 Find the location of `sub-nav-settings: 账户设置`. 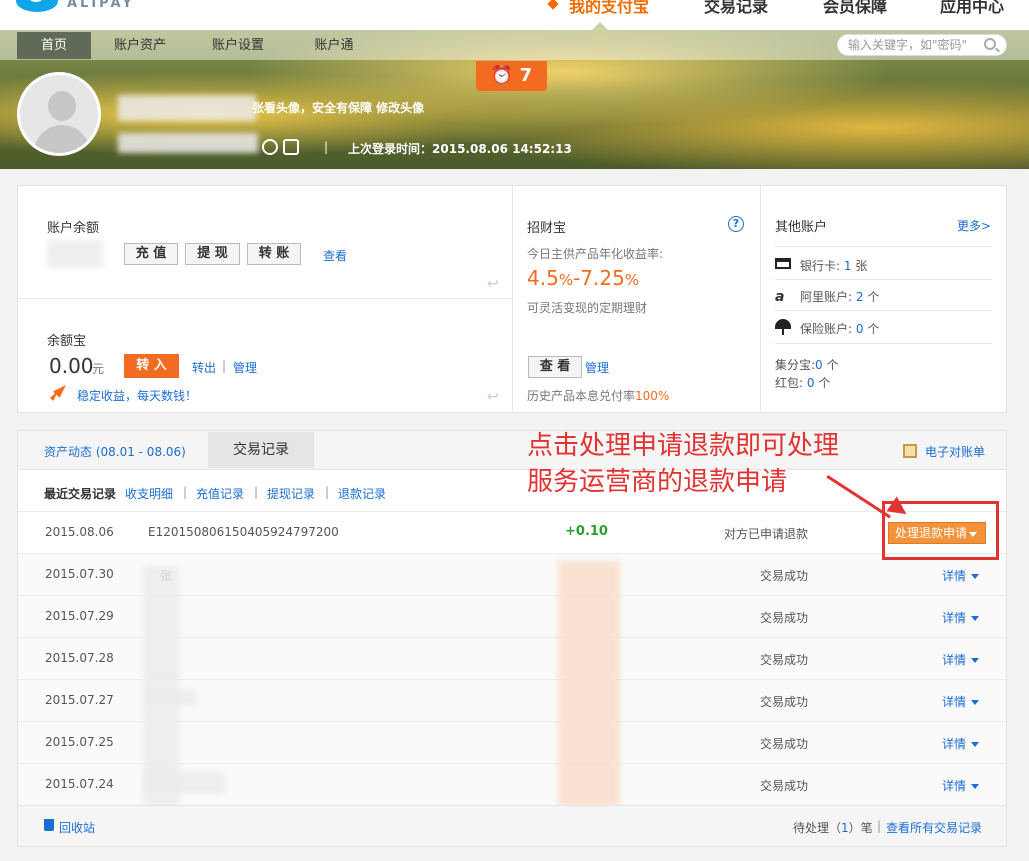

sub-nav-settings: 账户设置 is located at coordinates (238, 45).